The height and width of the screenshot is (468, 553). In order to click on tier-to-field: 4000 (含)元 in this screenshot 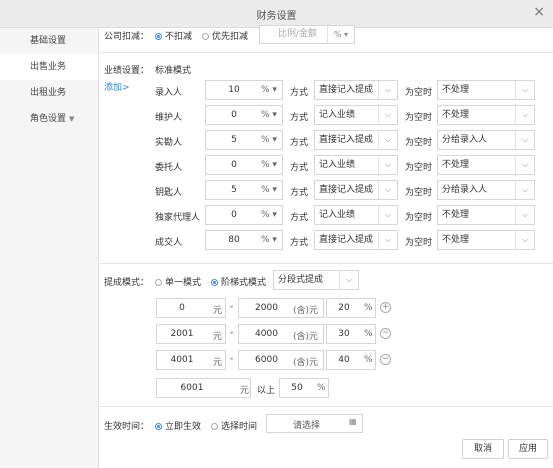, I will do `click(281, 334)`.